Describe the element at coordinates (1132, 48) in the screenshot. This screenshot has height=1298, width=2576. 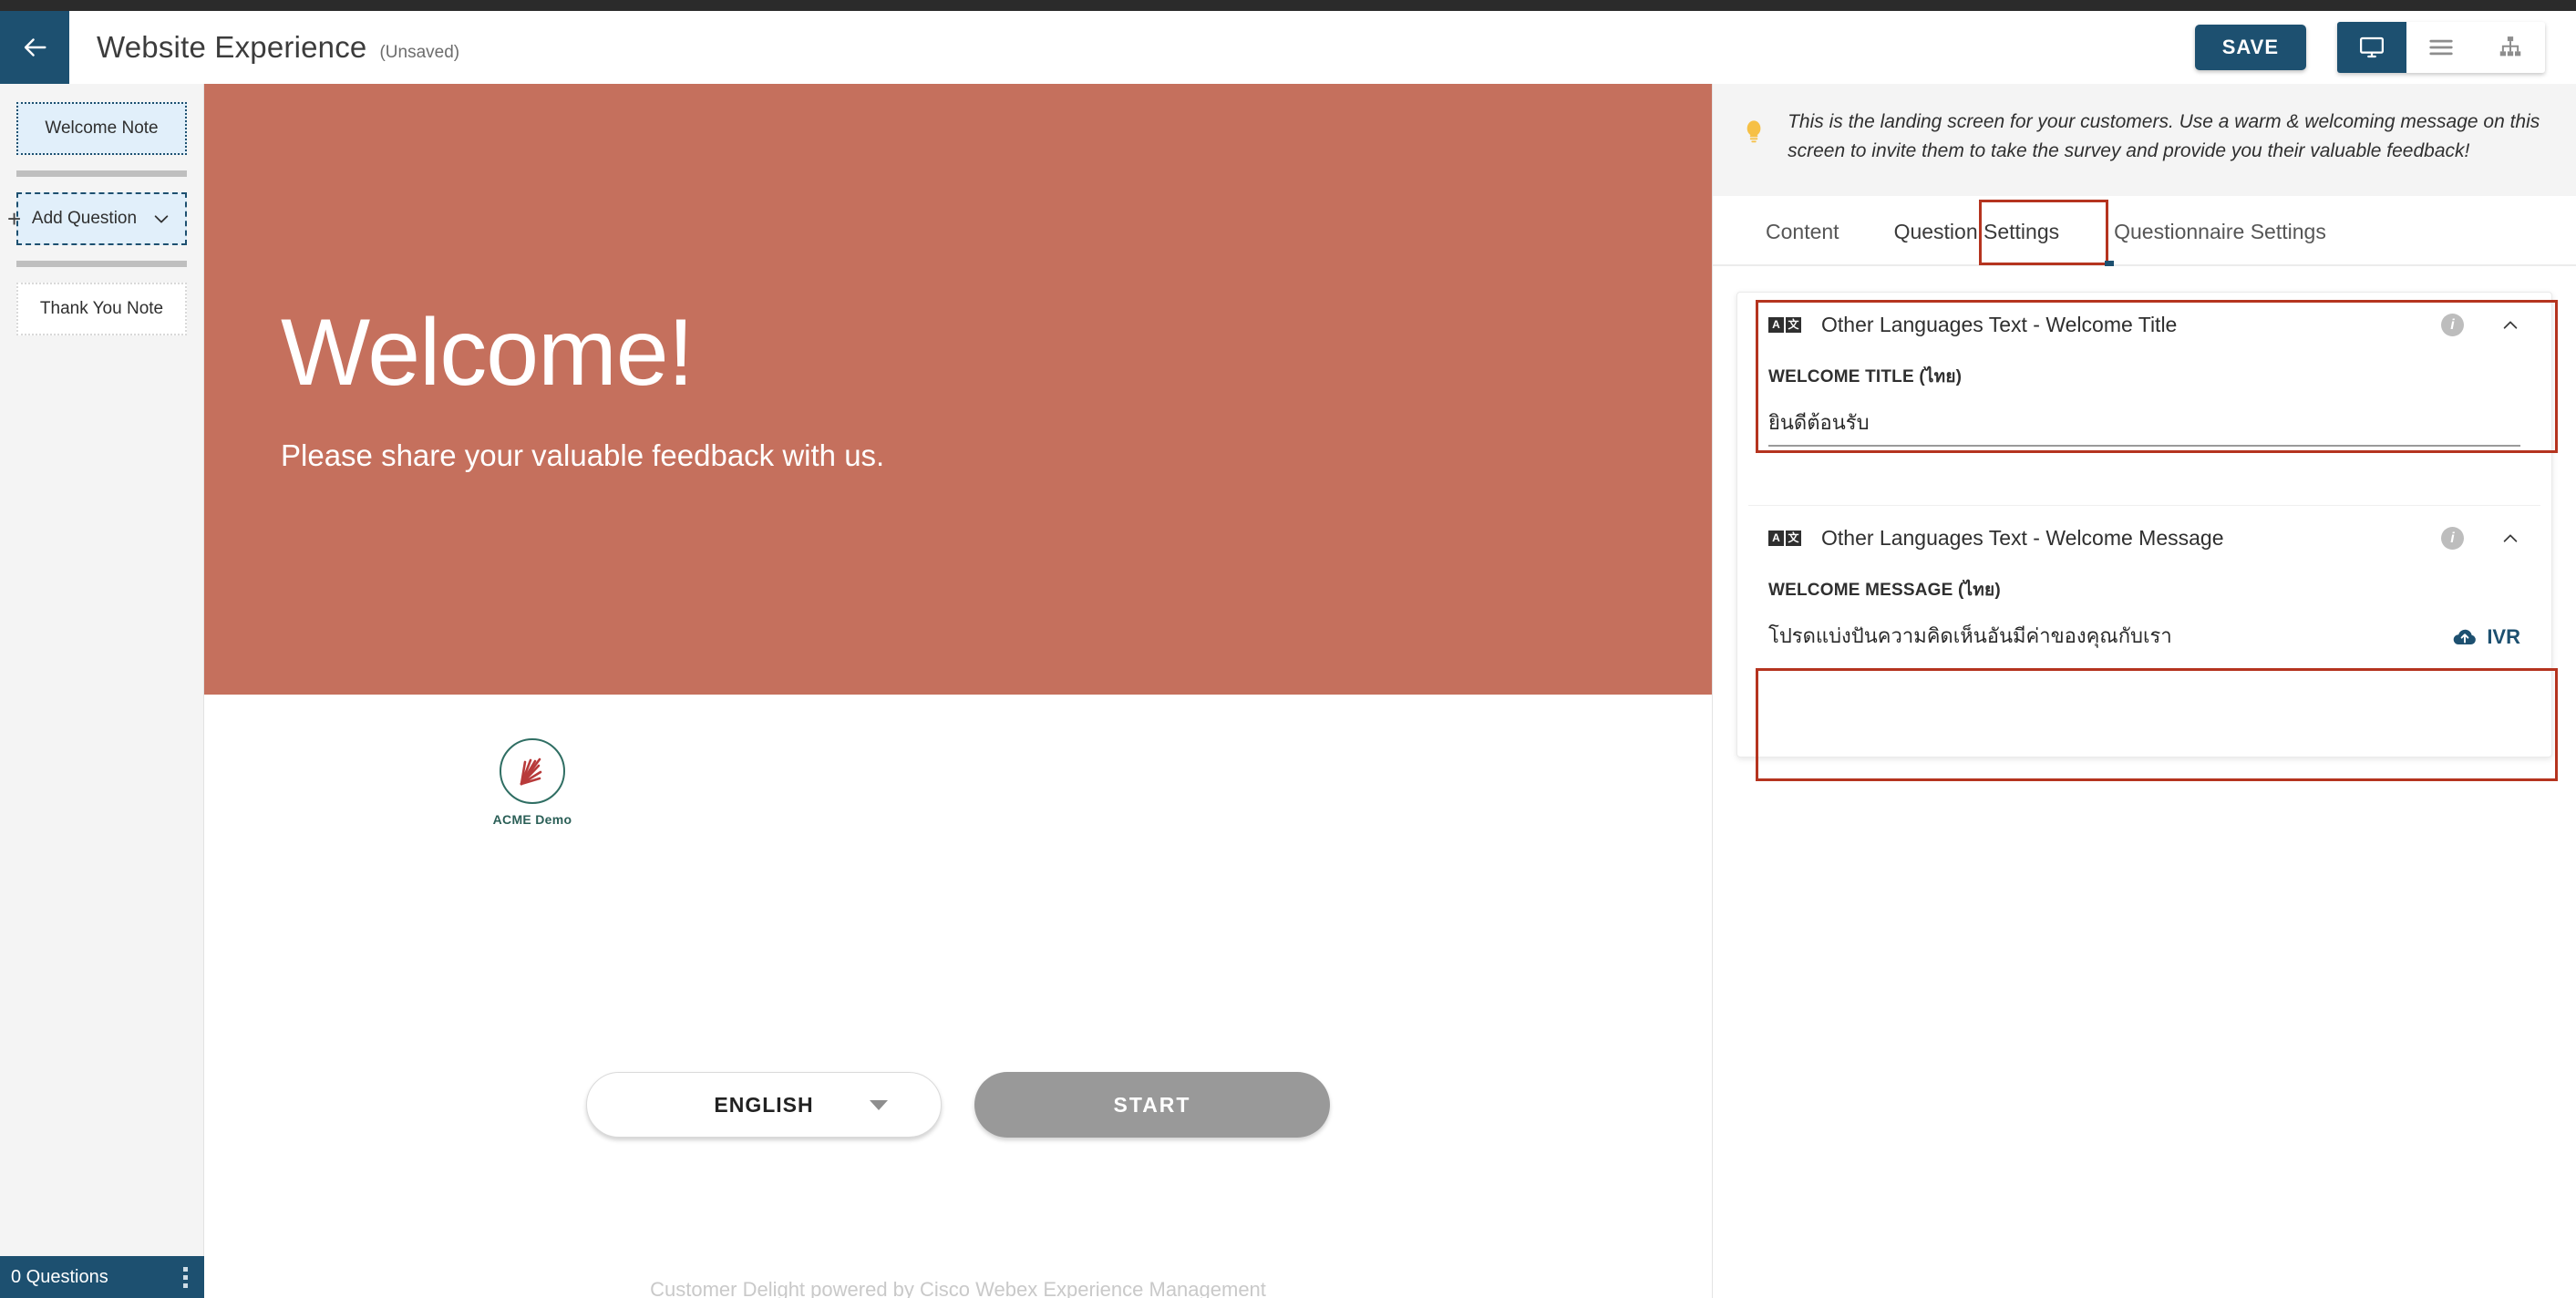
I see `header-title-group: Website Experience (Unsaved)` at that location.